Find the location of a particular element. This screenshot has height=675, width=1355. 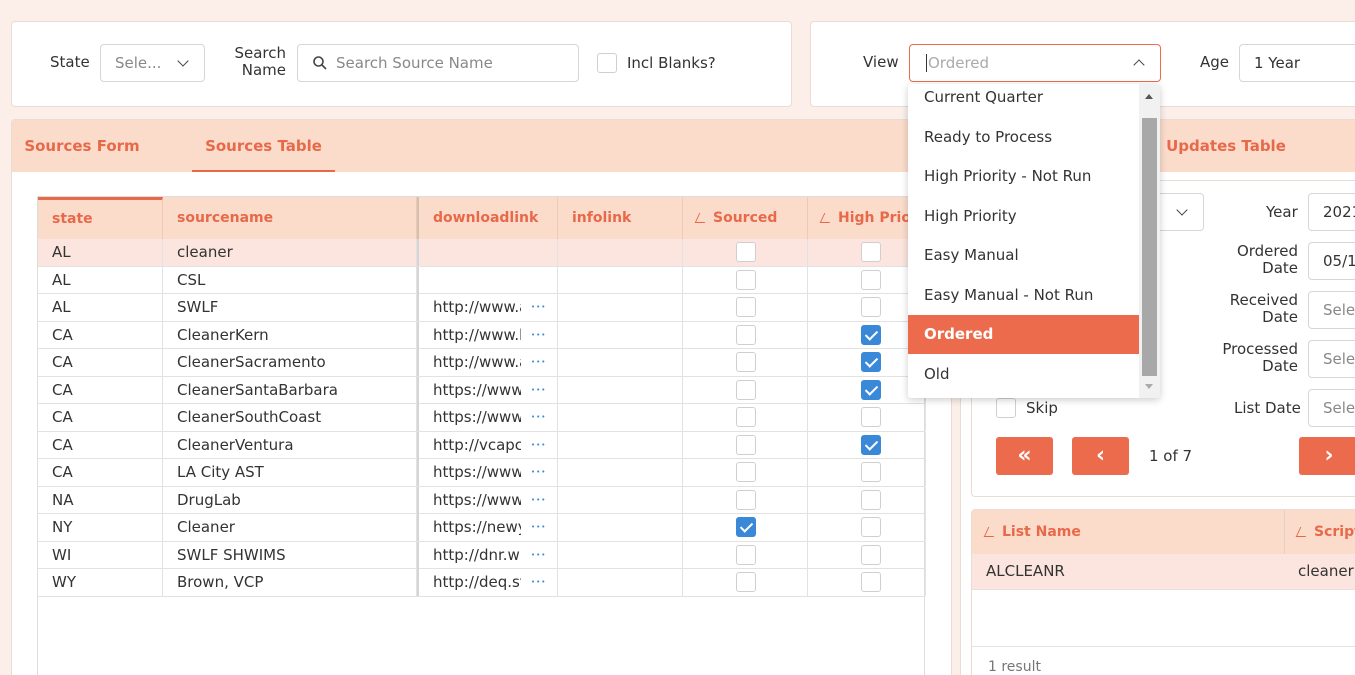

col-header-sourced: Sourced is located at coordinates (745, 218).